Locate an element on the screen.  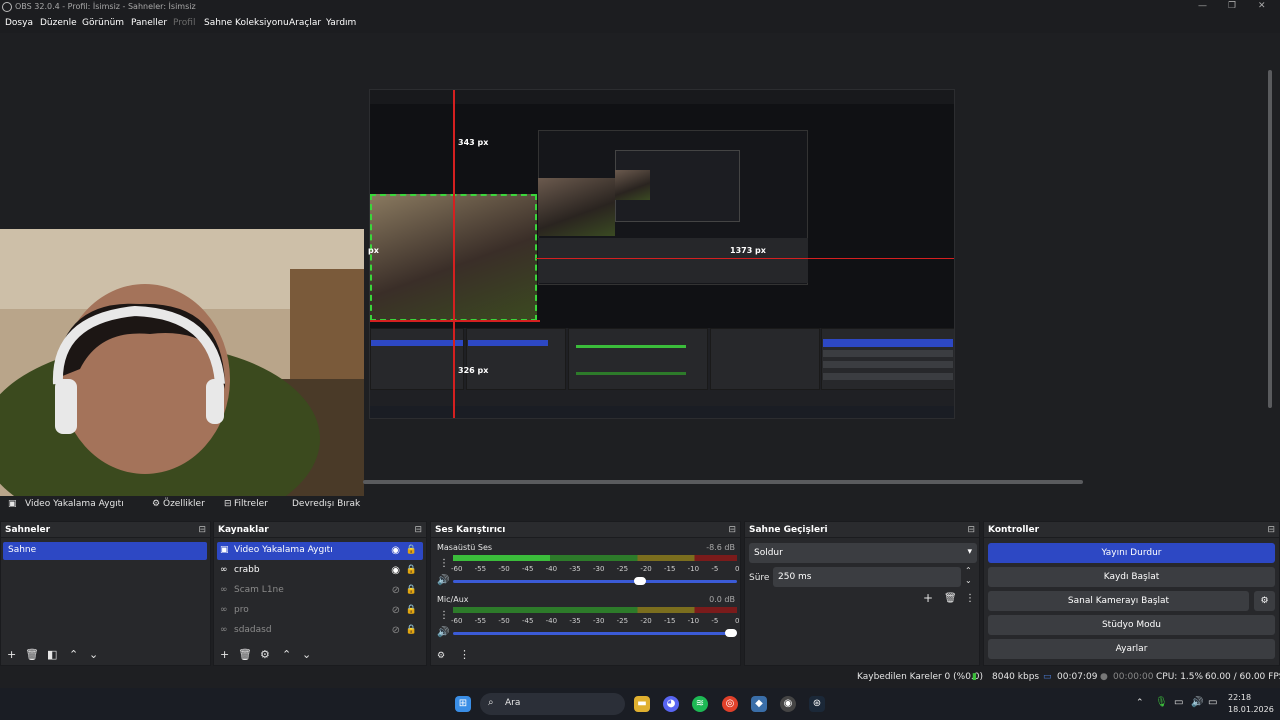
tray-chevron-up-icon: ⌃ is located at coordinates (1140, 703).